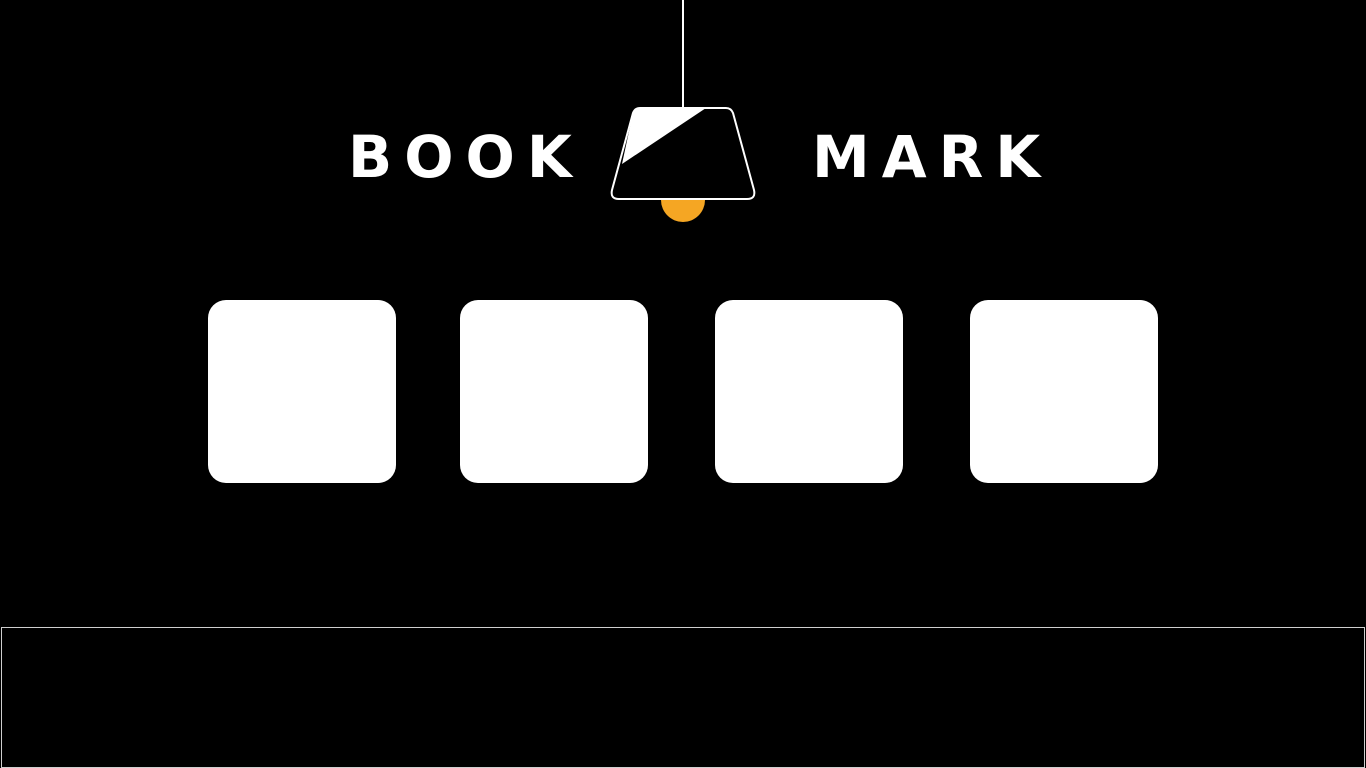 This screenshot has height=768, width=1366. I want to click on logo-word-mark: MARK, so click(932, 157).